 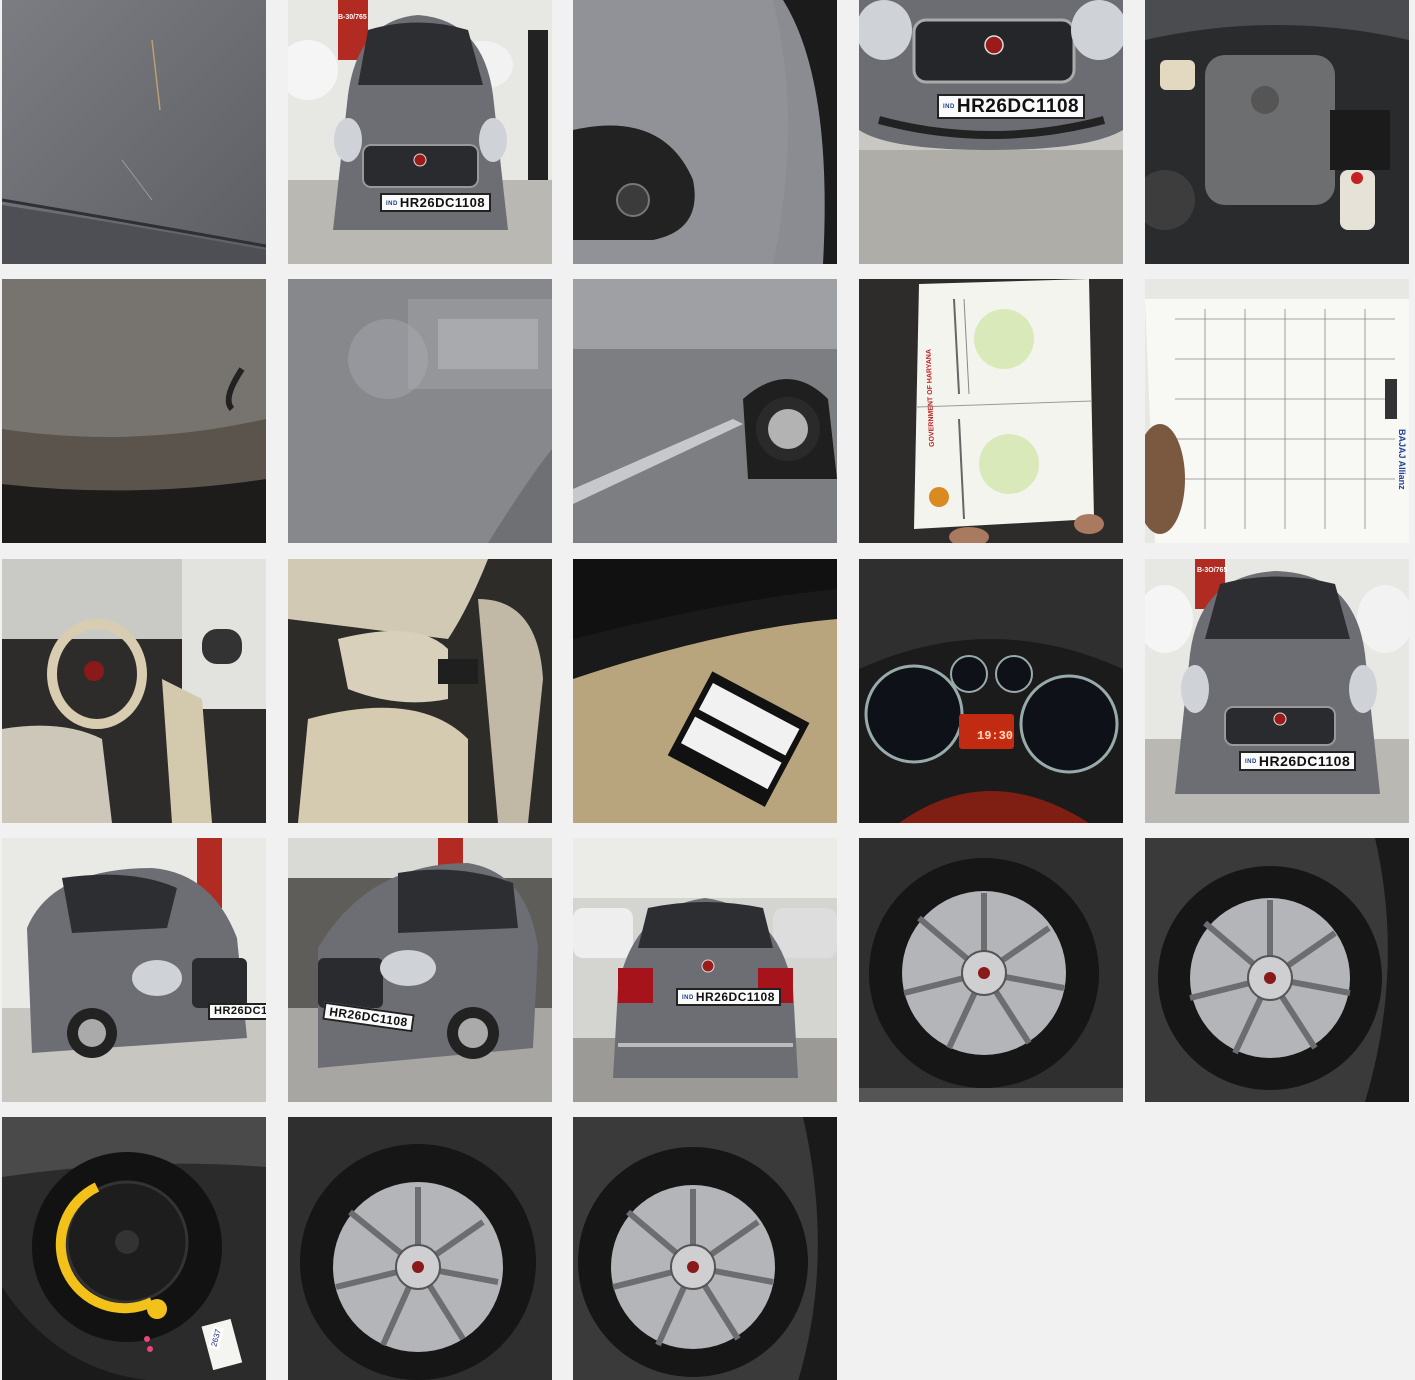 I want to click on underside-image, so click(x=134, y=411).